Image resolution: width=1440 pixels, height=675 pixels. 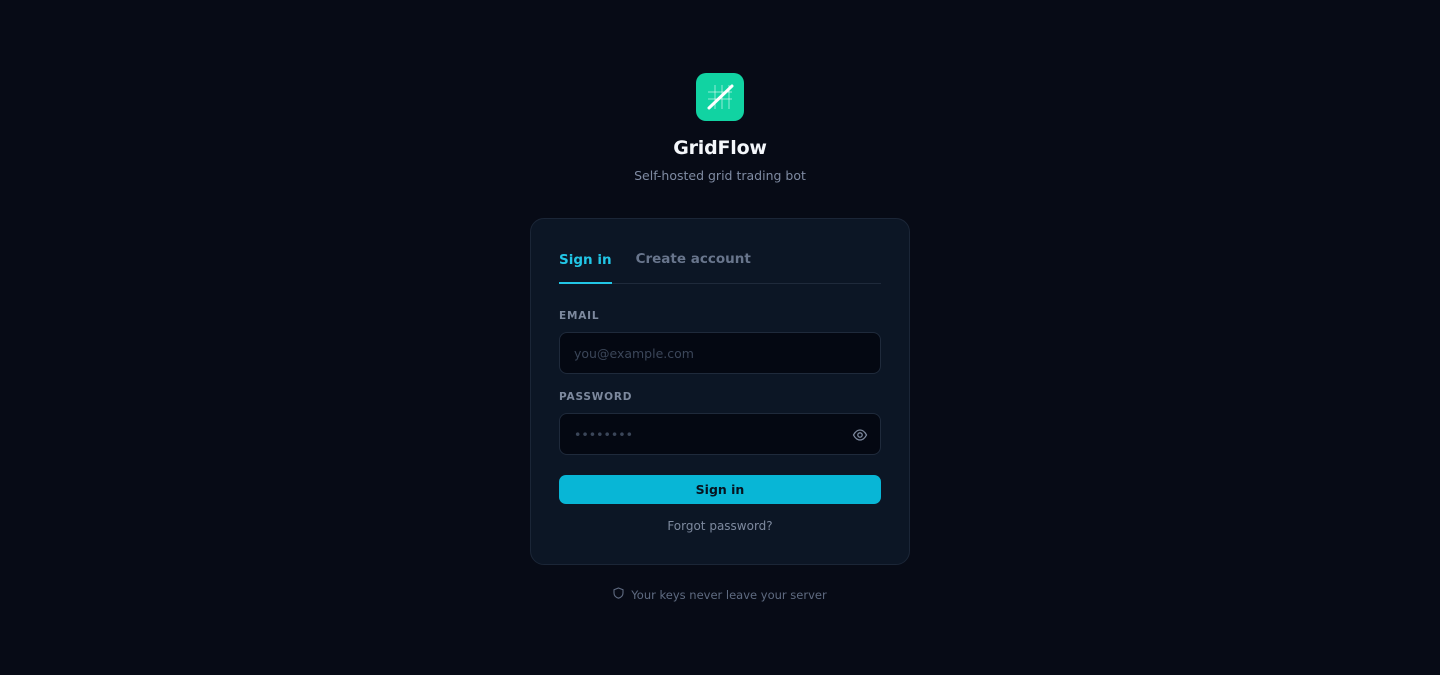 I want to click on grid-chart-icon, so click(x=720, y=97).